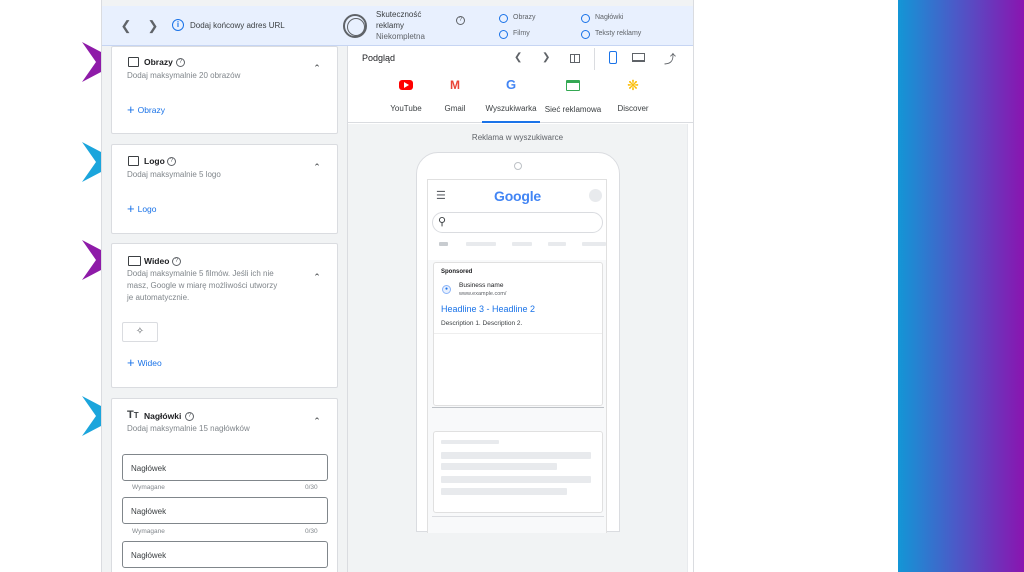 Image resolution: width=1024 pixels, height=572 pixels. Describe the element at coordinates (481, 285) in the screenshot. I see `business-name: Business name` at that location.